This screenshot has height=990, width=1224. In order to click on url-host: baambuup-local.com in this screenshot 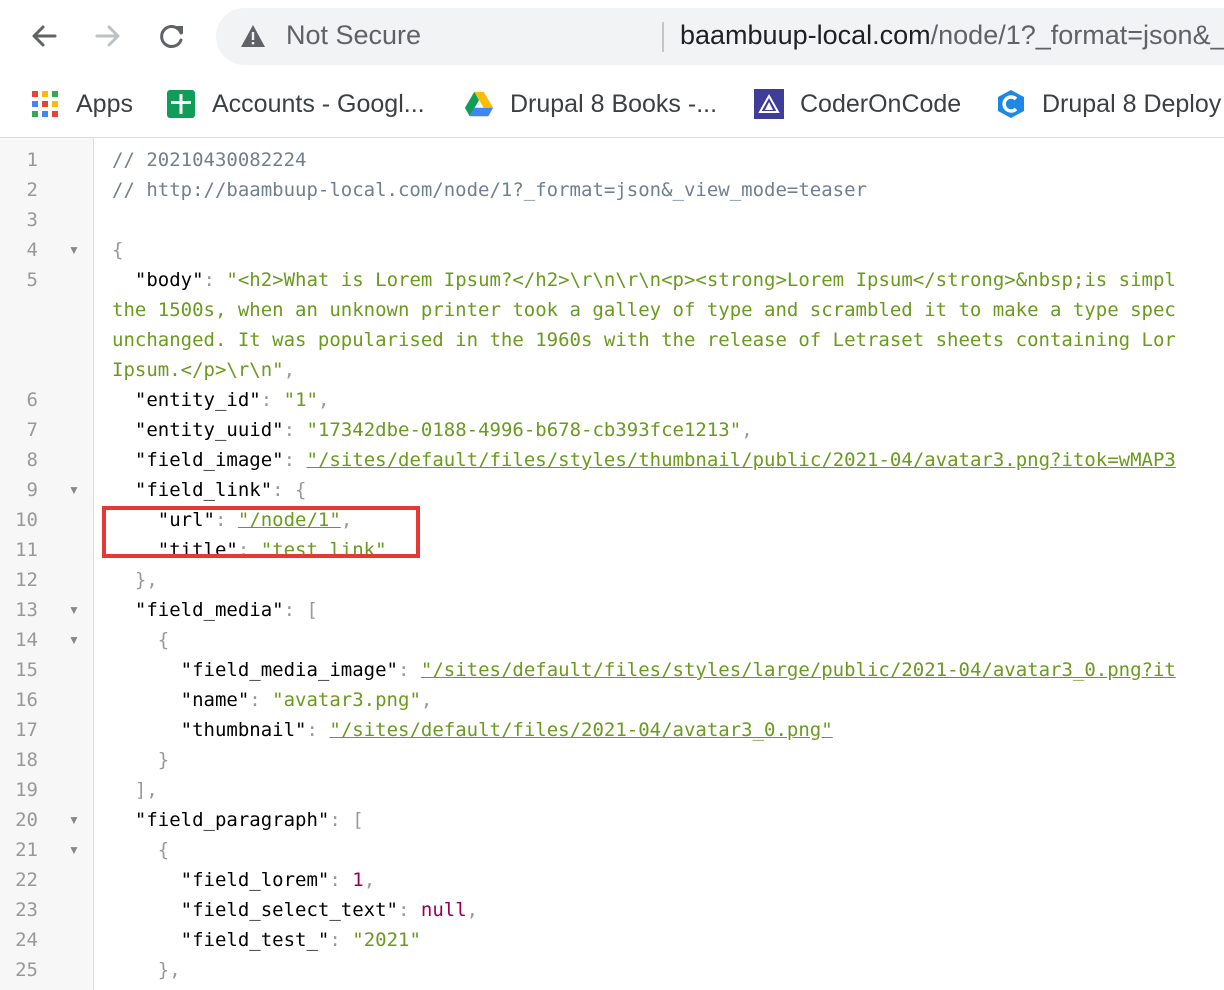, I will do `click(805, 35)`.